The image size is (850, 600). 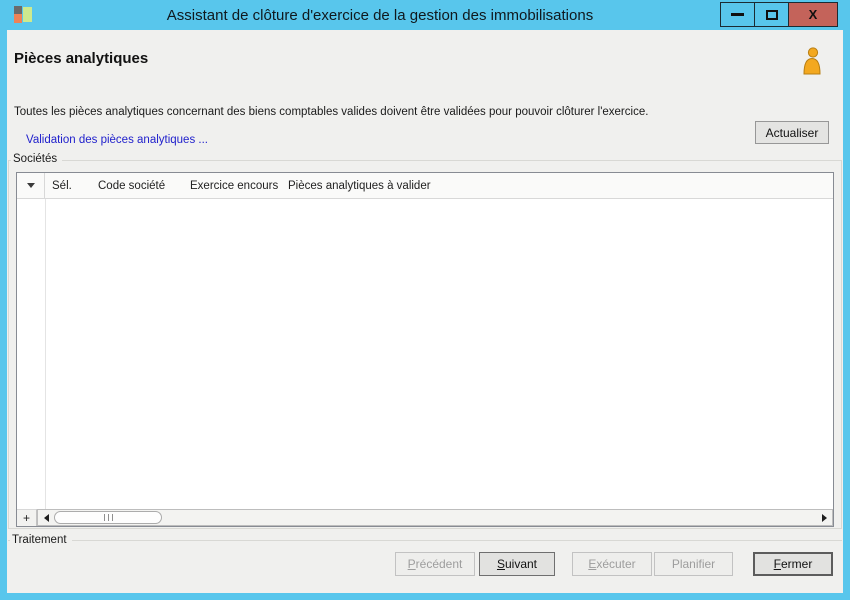 I want to click on maximize-icon, so click(x=771, y=14).